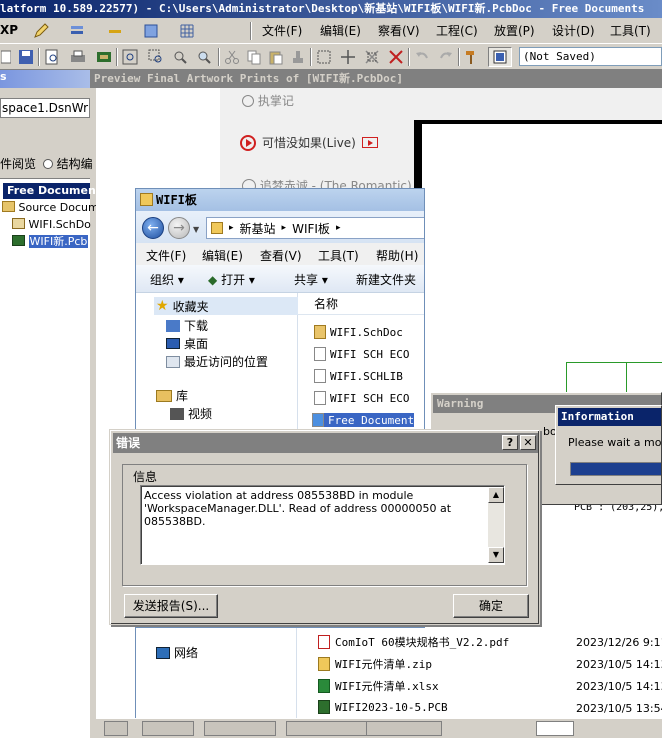 Image resolution: width=662 pixels, height=738 pixels. Describe the element at coordinates (258, 228) in the screenshot. I see `breadcrumb-item-0: 新基站` at that location.